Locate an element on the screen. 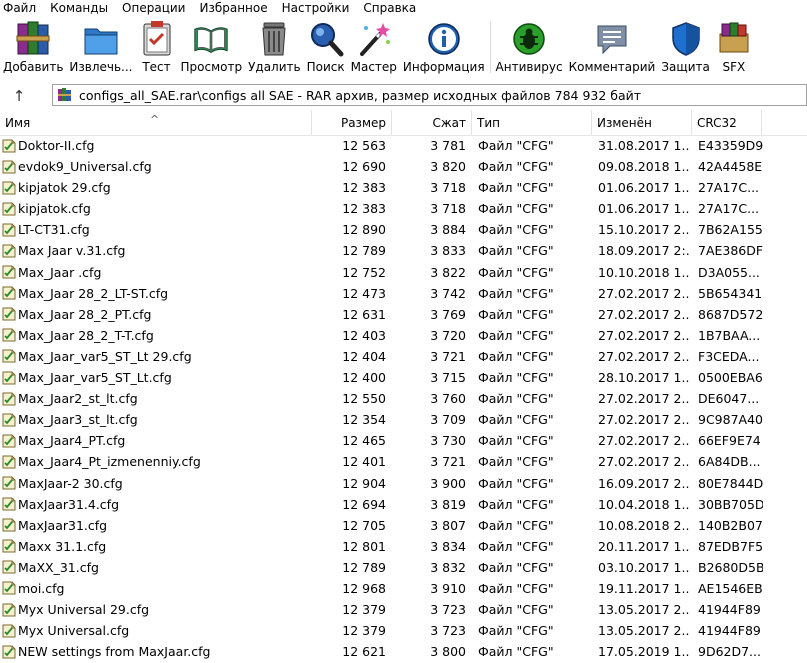 The image size is (807, 663). file-size: 12 379 is located at coordinates (364, 631).